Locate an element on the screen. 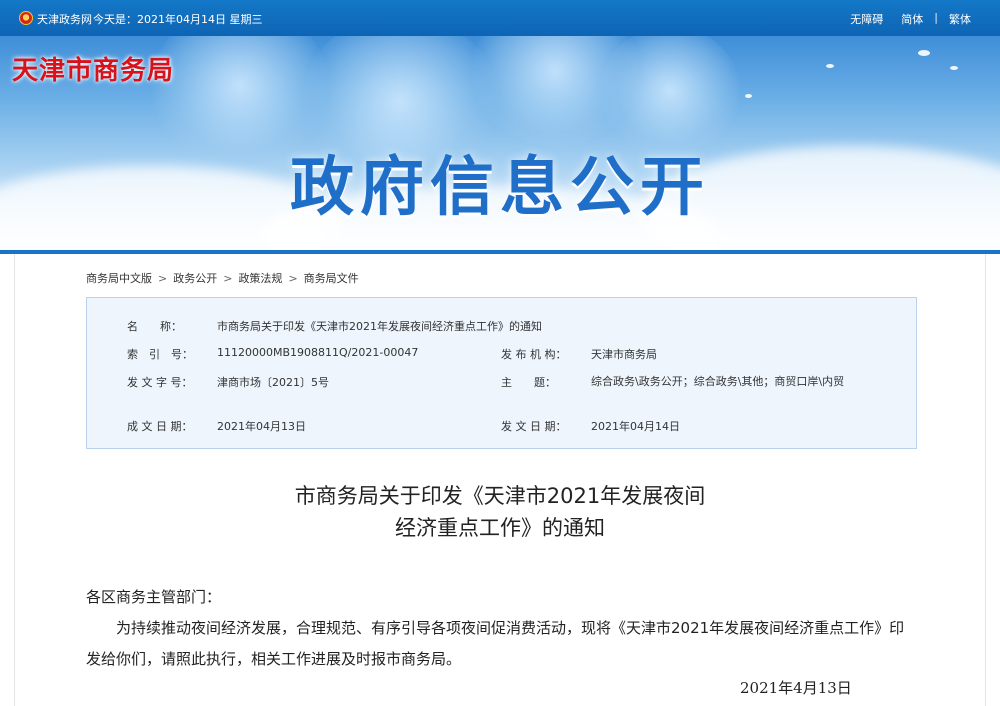 The height and width of the screenshot is (706, 1000). article-title: 市商务局关于印发《天津市2021年发展夜间 经济重点工作》的通知 is located at coordinates (500, 512).